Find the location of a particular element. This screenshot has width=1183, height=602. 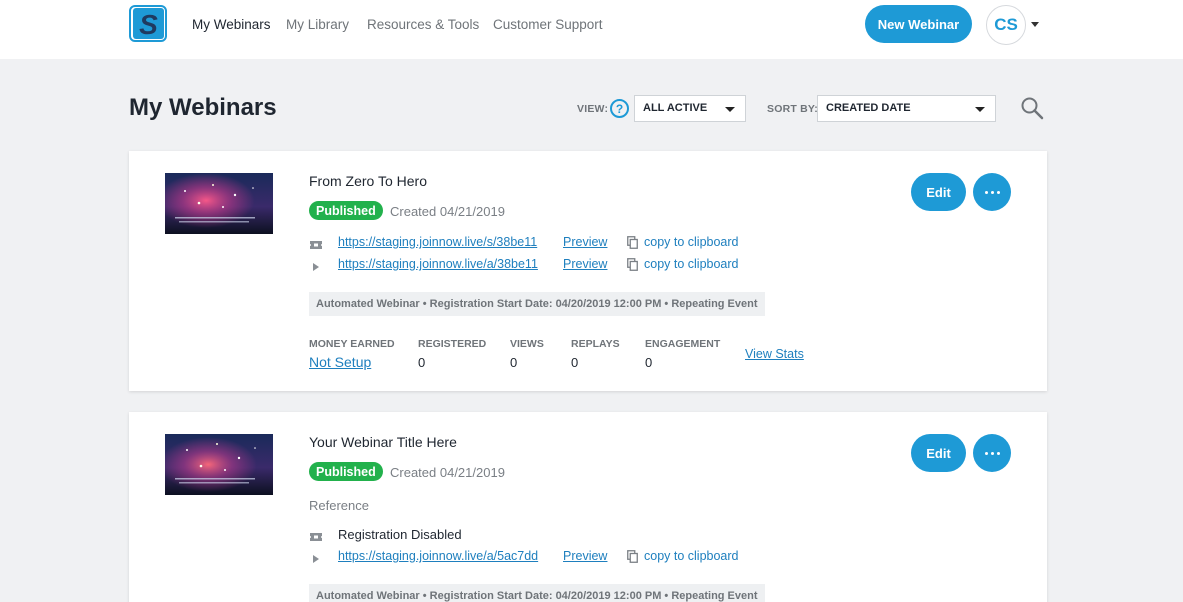

views-label: VIEWS is located at coordinates (527, 344).